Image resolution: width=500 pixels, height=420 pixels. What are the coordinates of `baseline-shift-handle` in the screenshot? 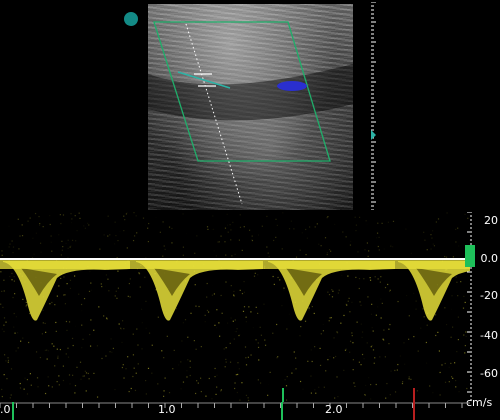 It's located at (470, 256).